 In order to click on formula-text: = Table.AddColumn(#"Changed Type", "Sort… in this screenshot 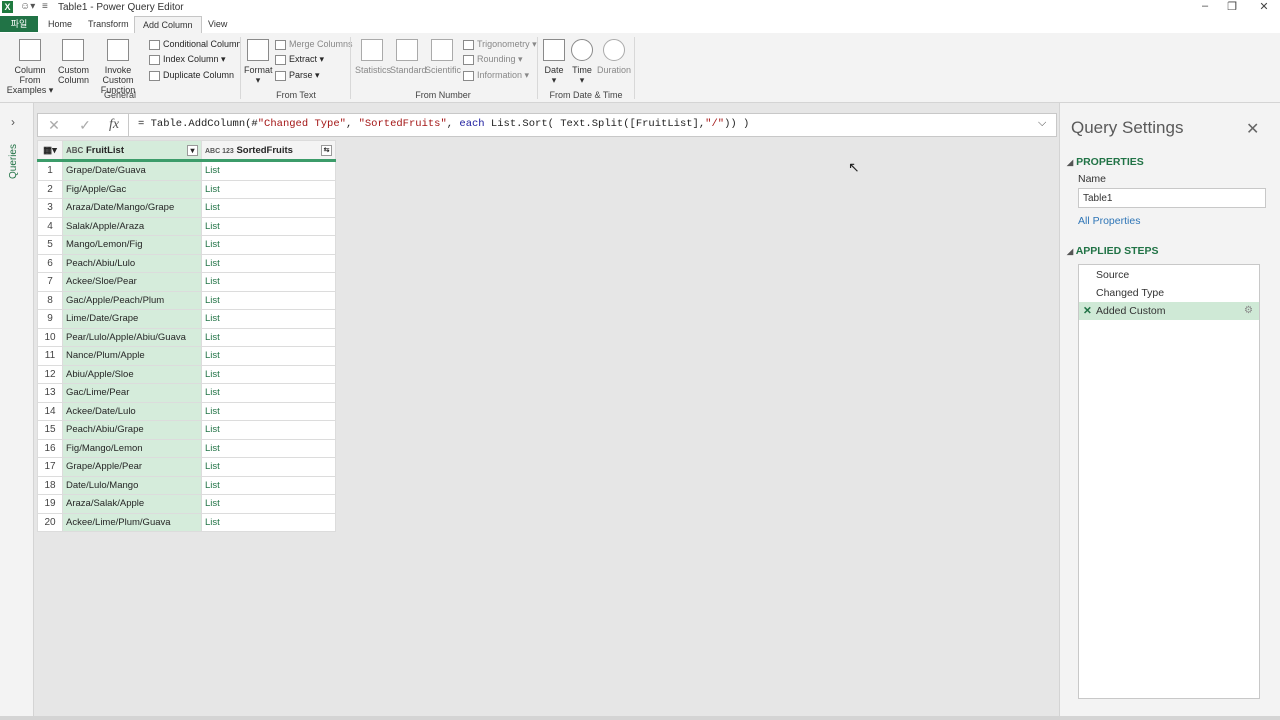, I will do `click(443, 124)`.